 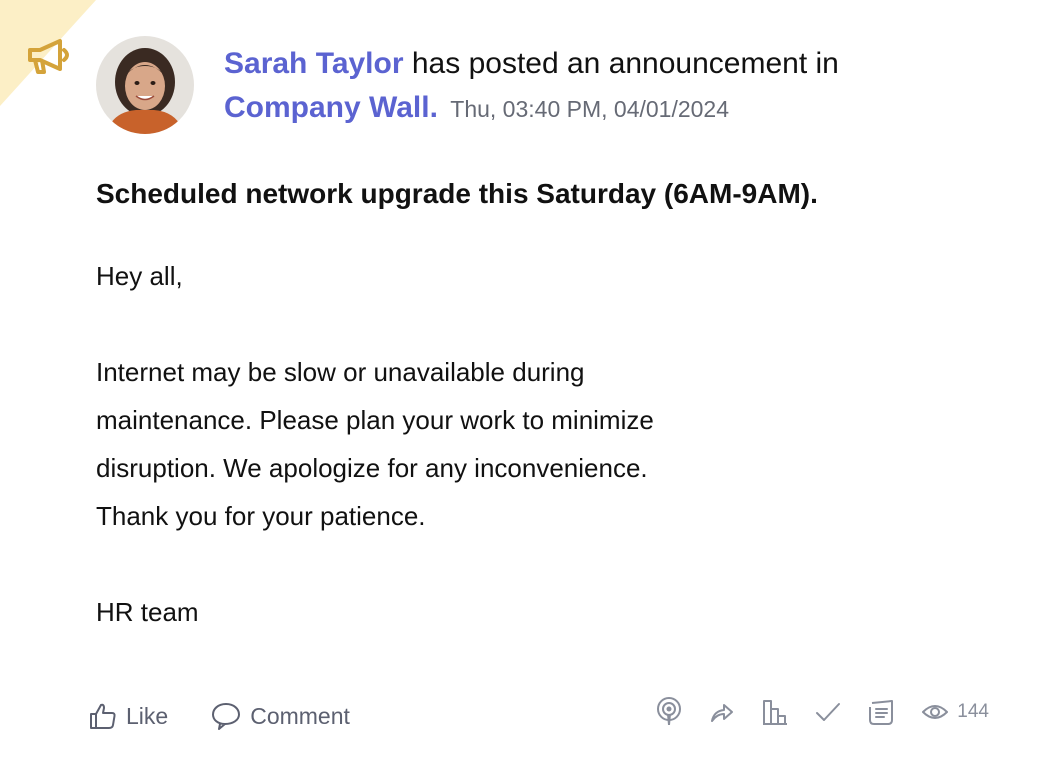 What do you see at coordinates (139, 276) in the screenshot?
I see `body-line: Hey all,` at bounding box center [139, 276].